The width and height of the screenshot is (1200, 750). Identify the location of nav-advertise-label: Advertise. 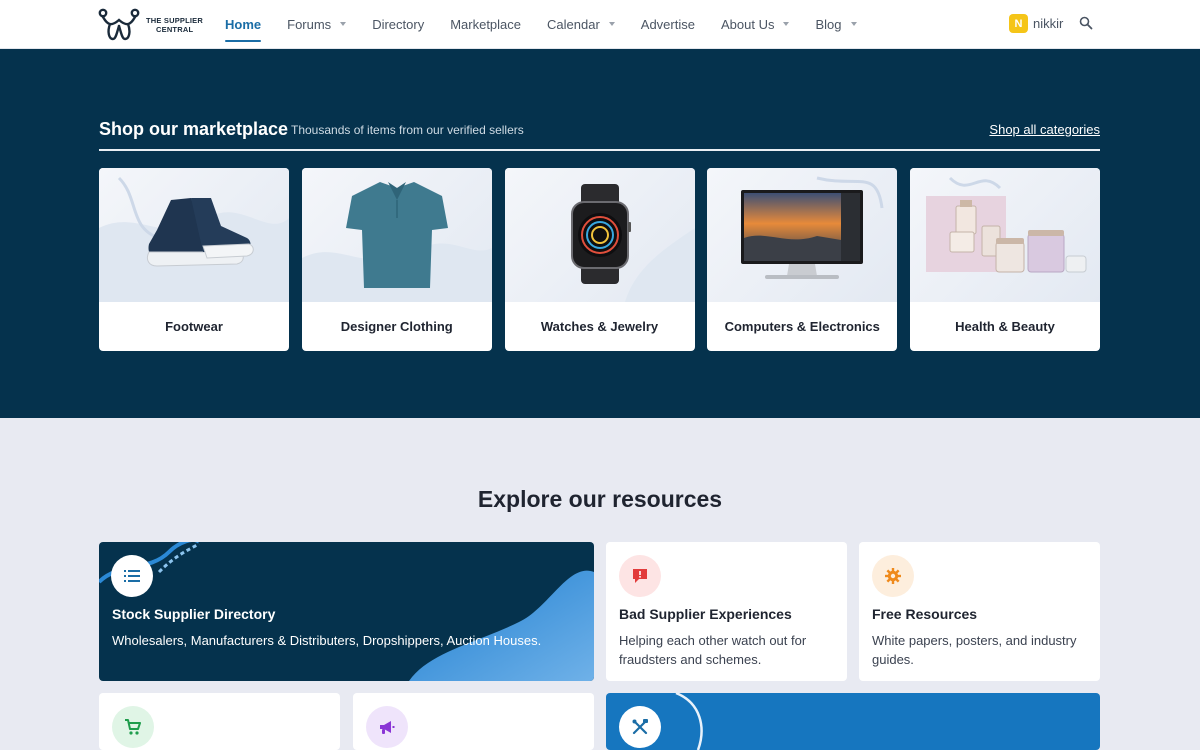
(667, 24).